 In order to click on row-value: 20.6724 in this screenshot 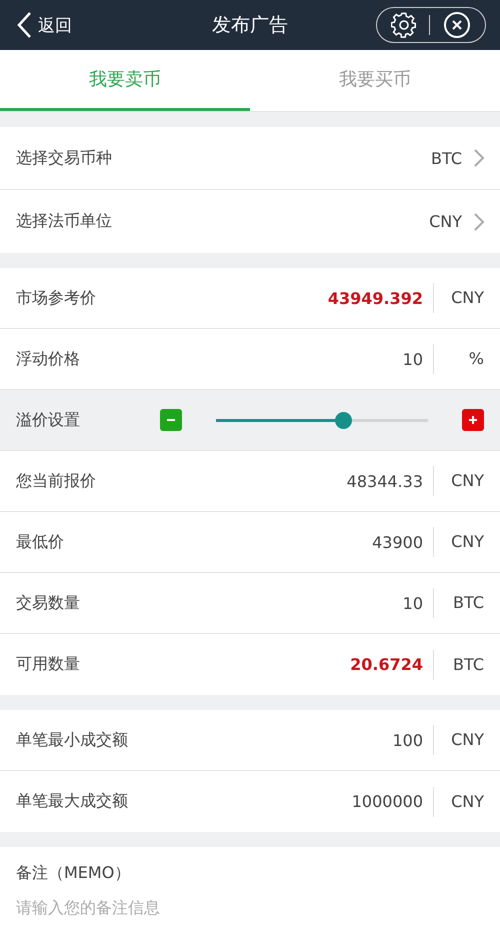, I will do `click(387, 664)`.